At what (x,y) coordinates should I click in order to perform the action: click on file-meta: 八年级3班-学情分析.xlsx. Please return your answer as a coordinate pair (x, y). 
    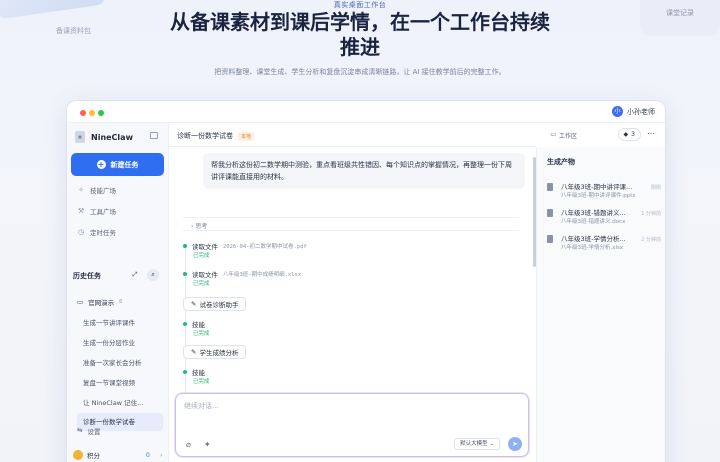
    Looking at the image, I should click on (592, 248).